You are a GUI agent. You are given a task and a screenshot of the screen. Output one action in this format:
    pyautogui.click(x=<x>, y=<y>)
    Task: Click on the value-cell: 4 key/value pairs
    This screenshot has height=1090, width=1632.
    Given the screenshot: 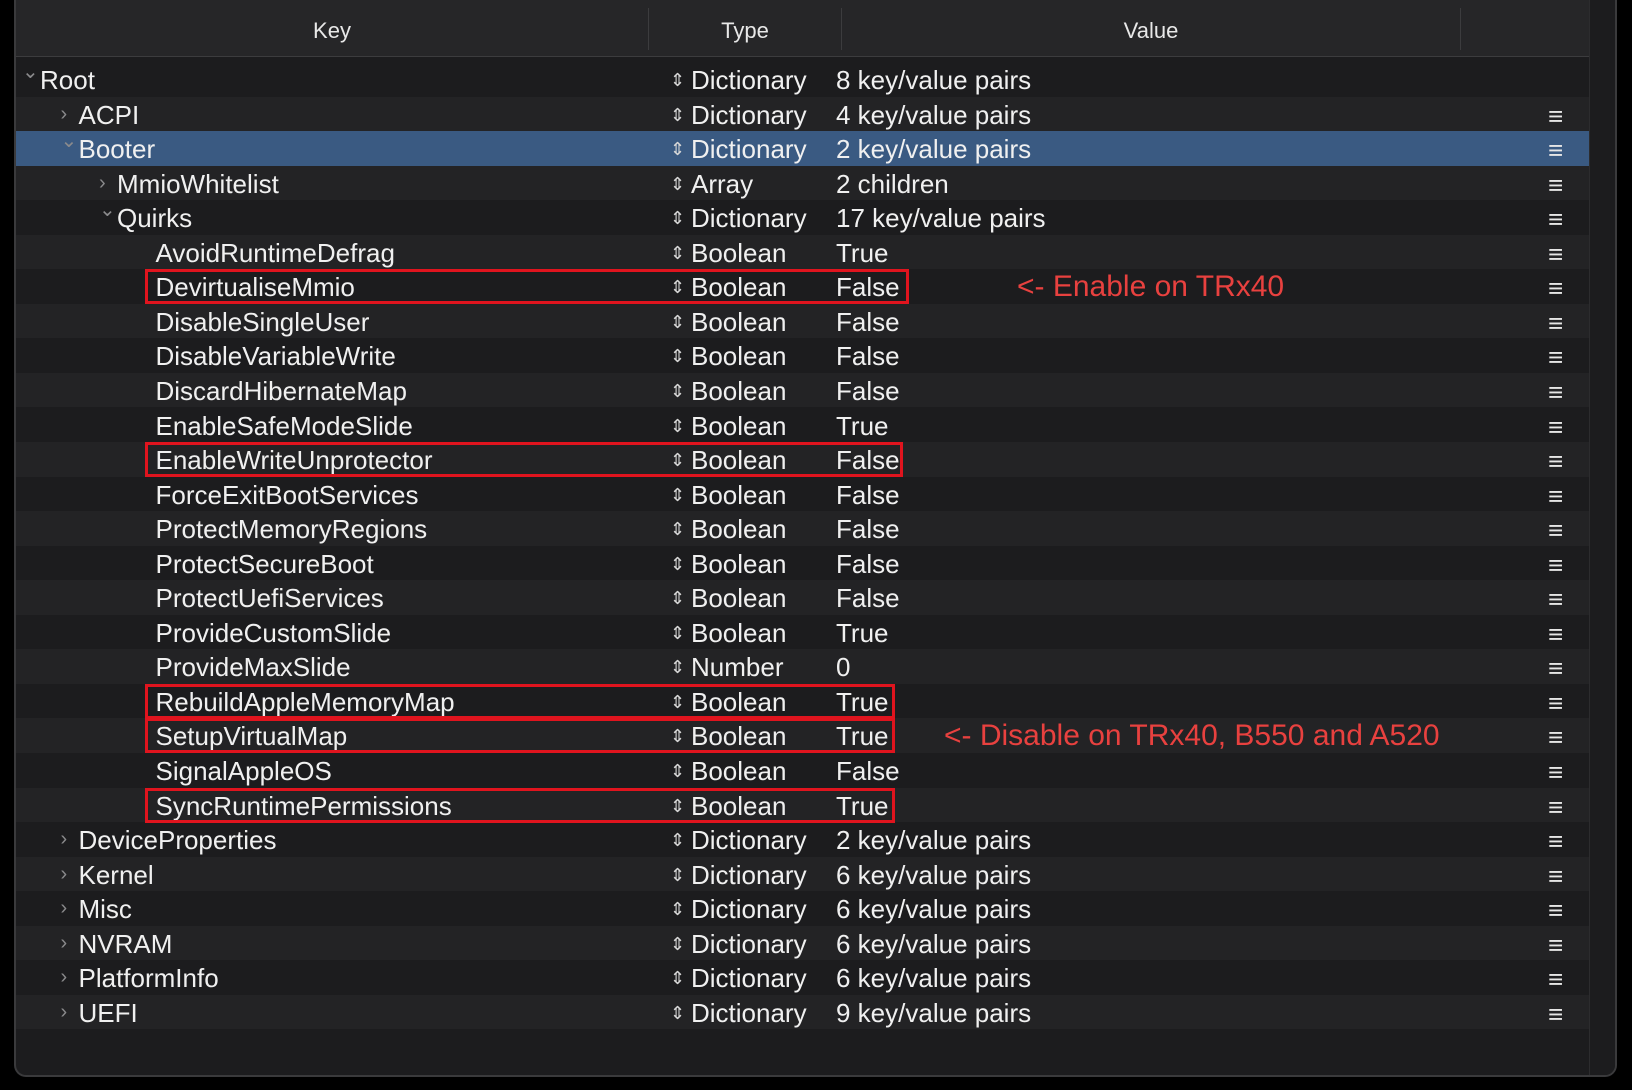 What is the action you would take?
    pyautogui.click(x=933, y=115)
    